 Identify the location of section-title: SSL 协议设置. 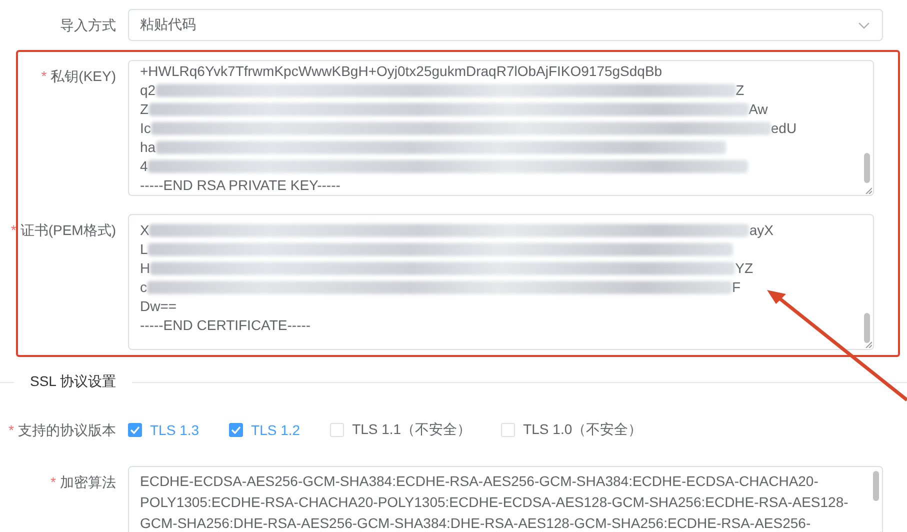
(73, 382).